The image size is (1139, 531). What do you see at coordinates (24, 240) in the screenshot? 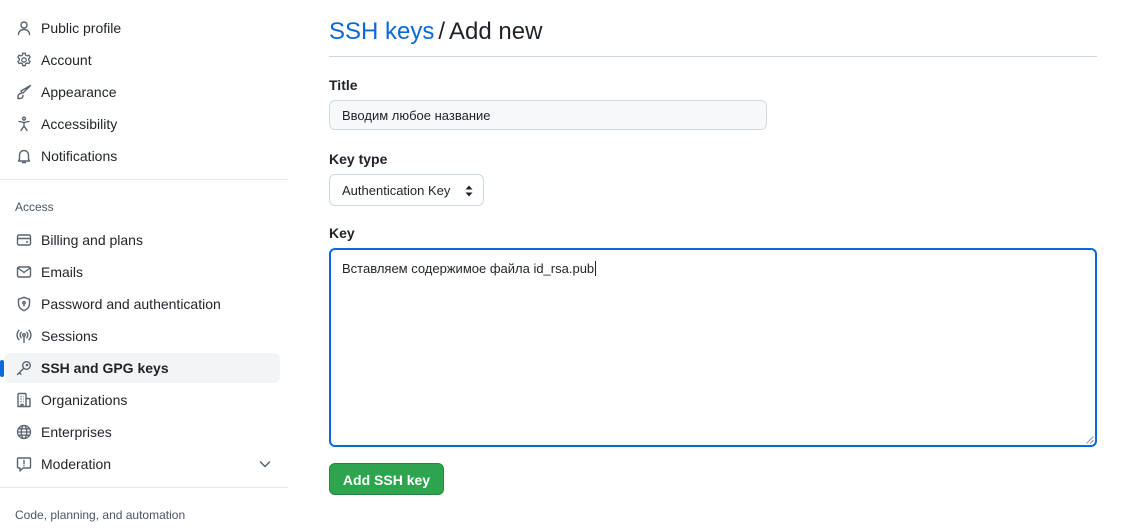
I see `credit-card-icon` at bounding box center [24, 240].